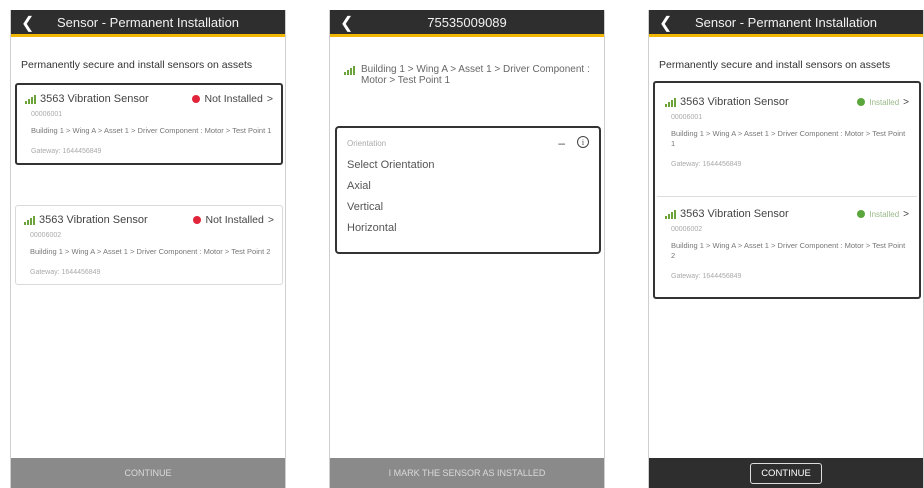 Image resolution: width=924 pixels, height=488 pixels. What do you see at coordinates (573, 143) in the screenshot?
I see `dropdown-icons: – i` at bounding box center [573, 143].